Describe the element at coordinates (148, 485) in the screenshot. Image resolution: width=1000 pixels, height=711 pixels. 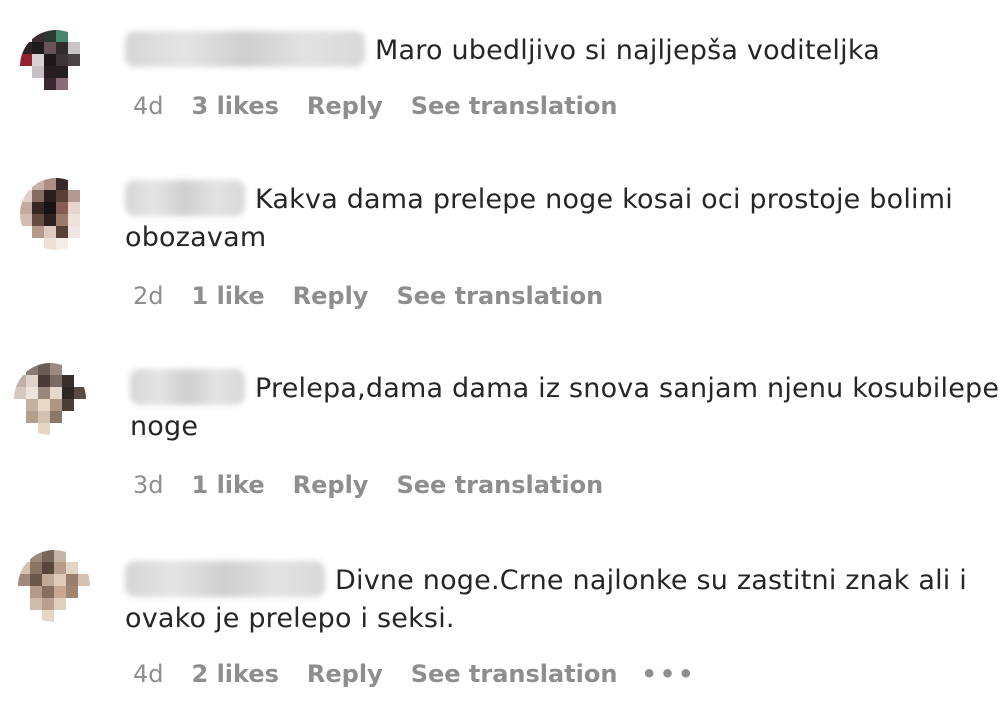
I see `comment-time: 3d` at that location.